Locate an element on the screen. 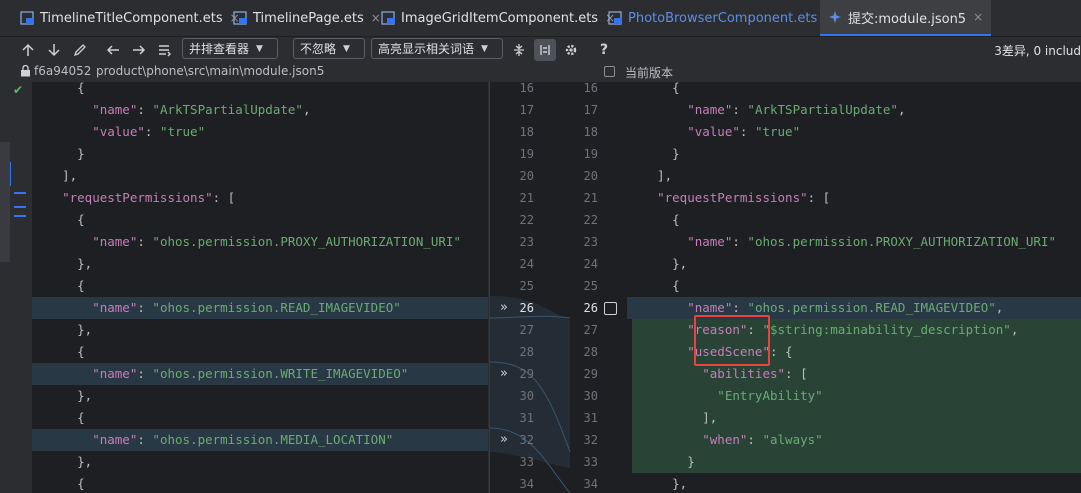 The width and height of the screenshot is (1081, 493). up-arrow-icon is located at coordinates (28, 50).